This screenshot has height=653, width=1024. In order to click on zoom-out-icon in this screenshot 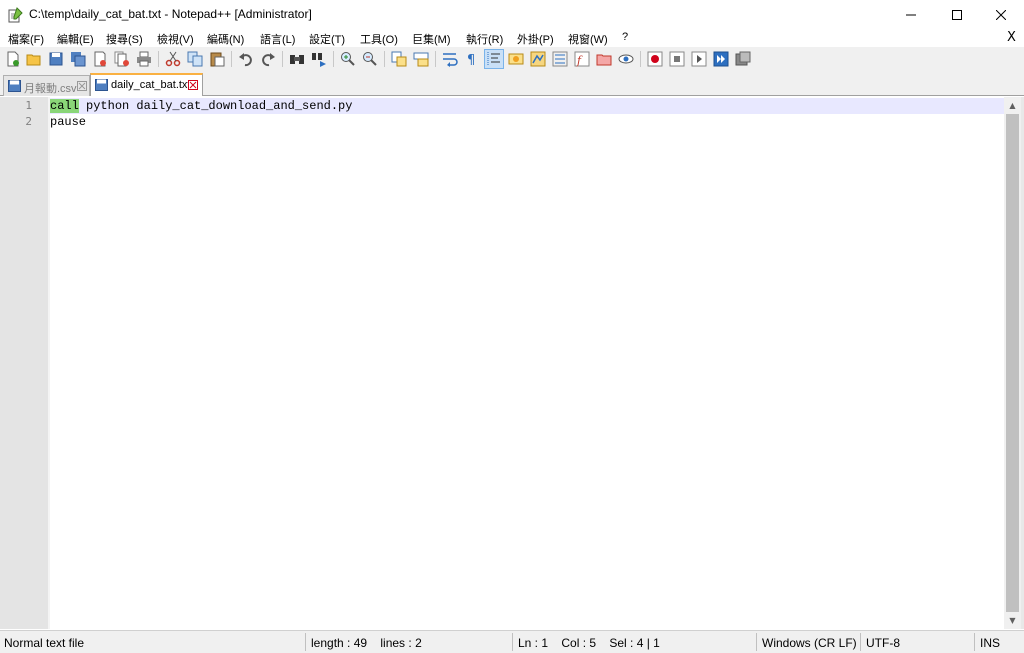, I will do `click(370, 59)`.